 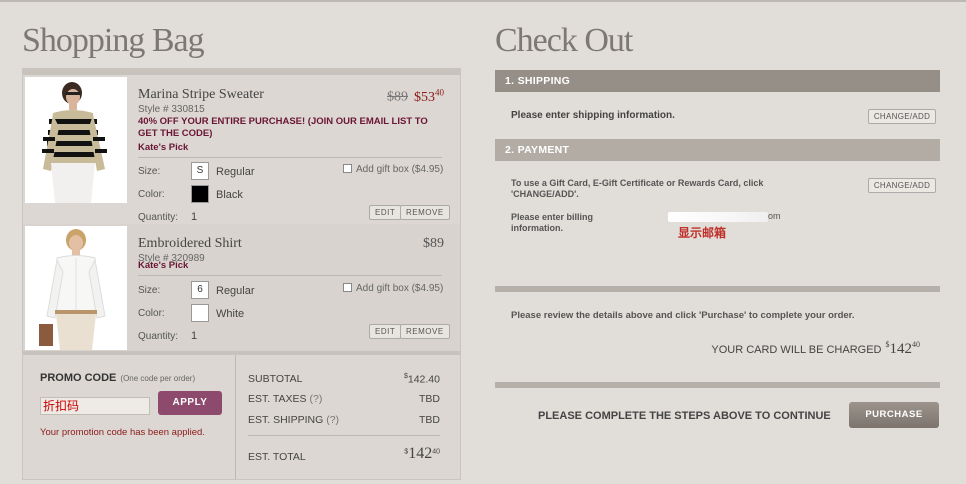 I want to click on payment-change-add-button: CHANGE/ADD, so click(x=902, y=185).